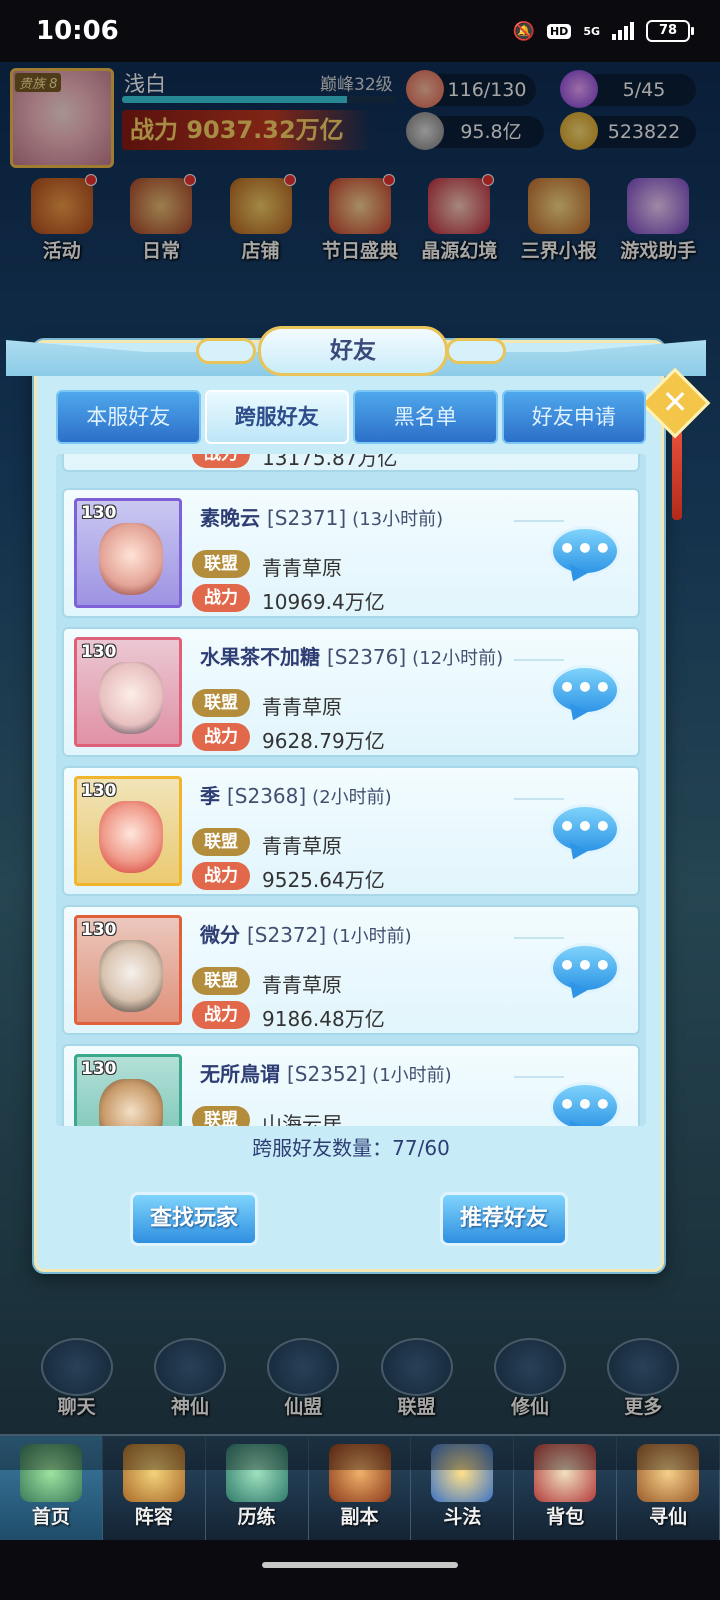 The height and width of the screenshot is (1600, 720). What do you see at coordinates (230, 518) in the screenshot?
I see `friend-name: 素晚云` at bounding box center [230, 518].